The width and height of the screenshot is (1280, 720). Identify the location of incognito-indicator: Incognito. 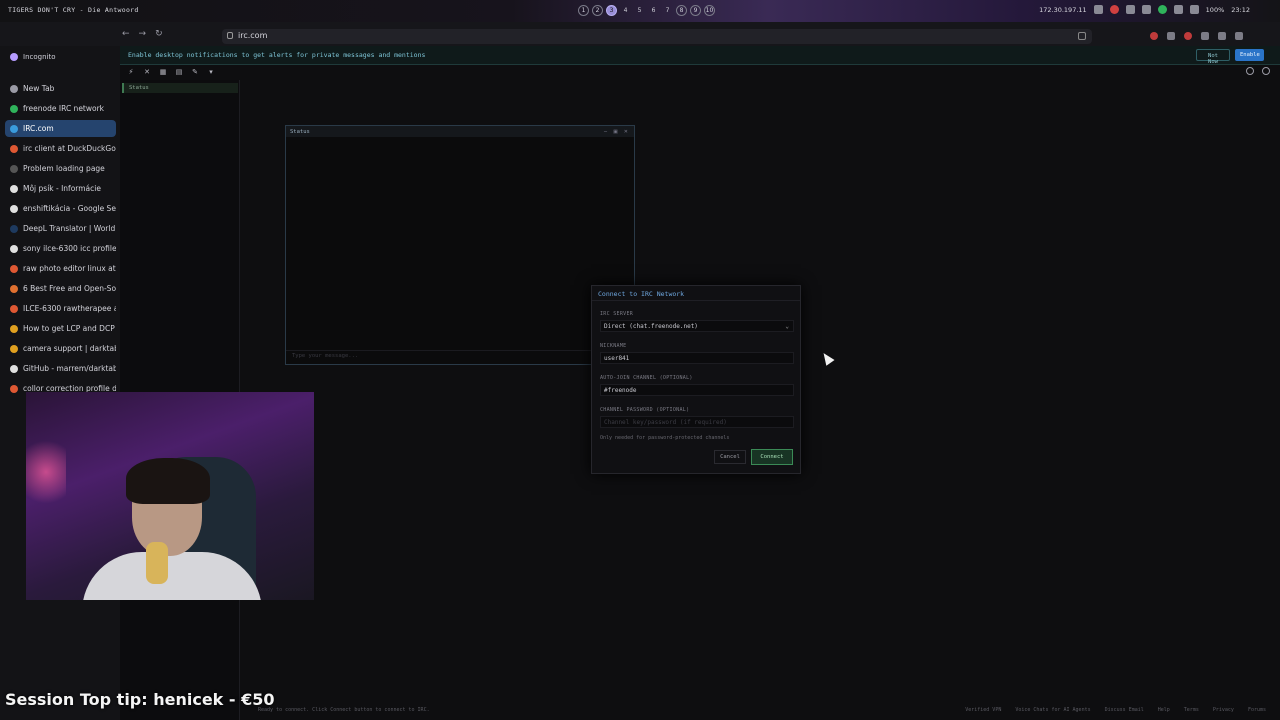
(32, 57).